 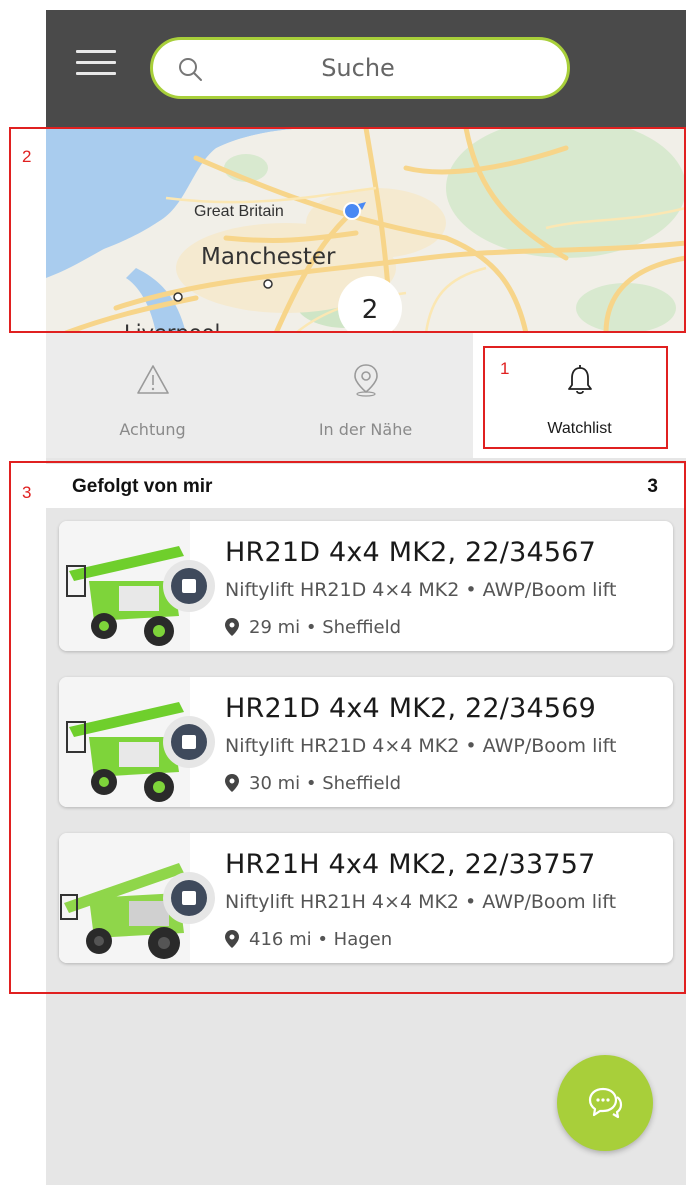 I want to click on chat-icon, so click(x=605, y=1103).